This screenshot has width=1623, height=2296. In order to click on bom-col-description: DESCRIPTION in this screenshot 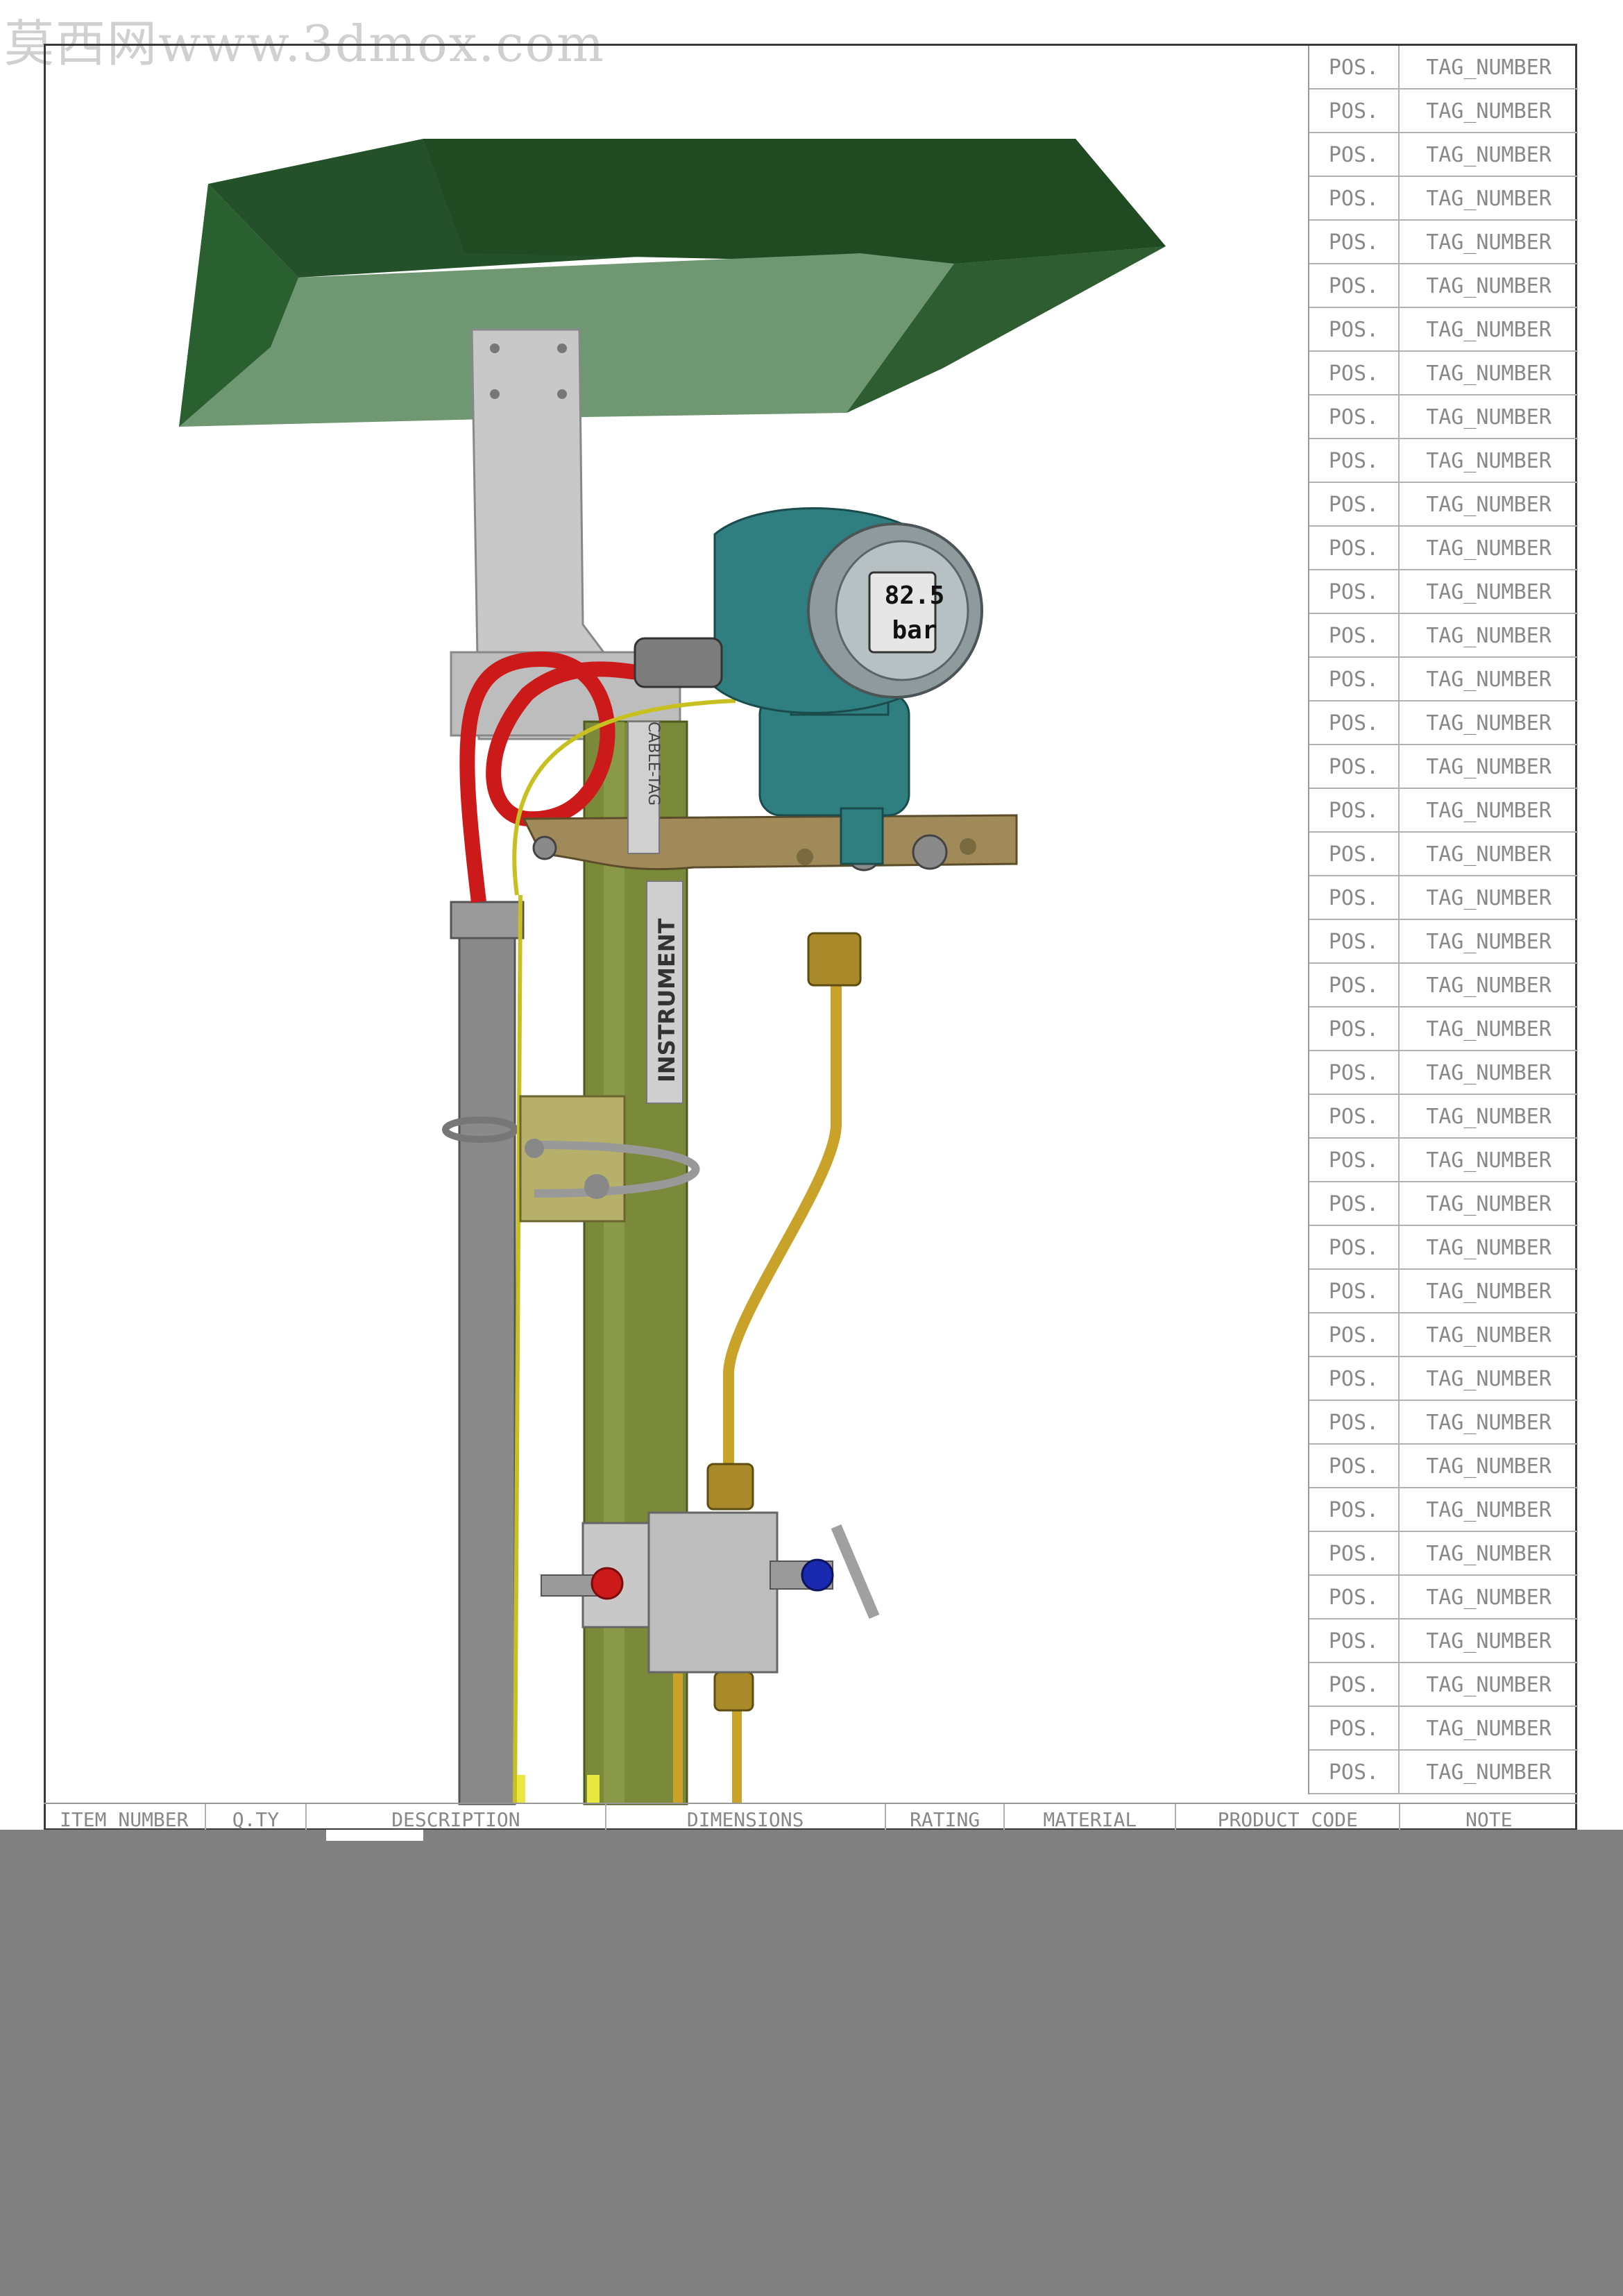, I will do `click(456, 1818)`.